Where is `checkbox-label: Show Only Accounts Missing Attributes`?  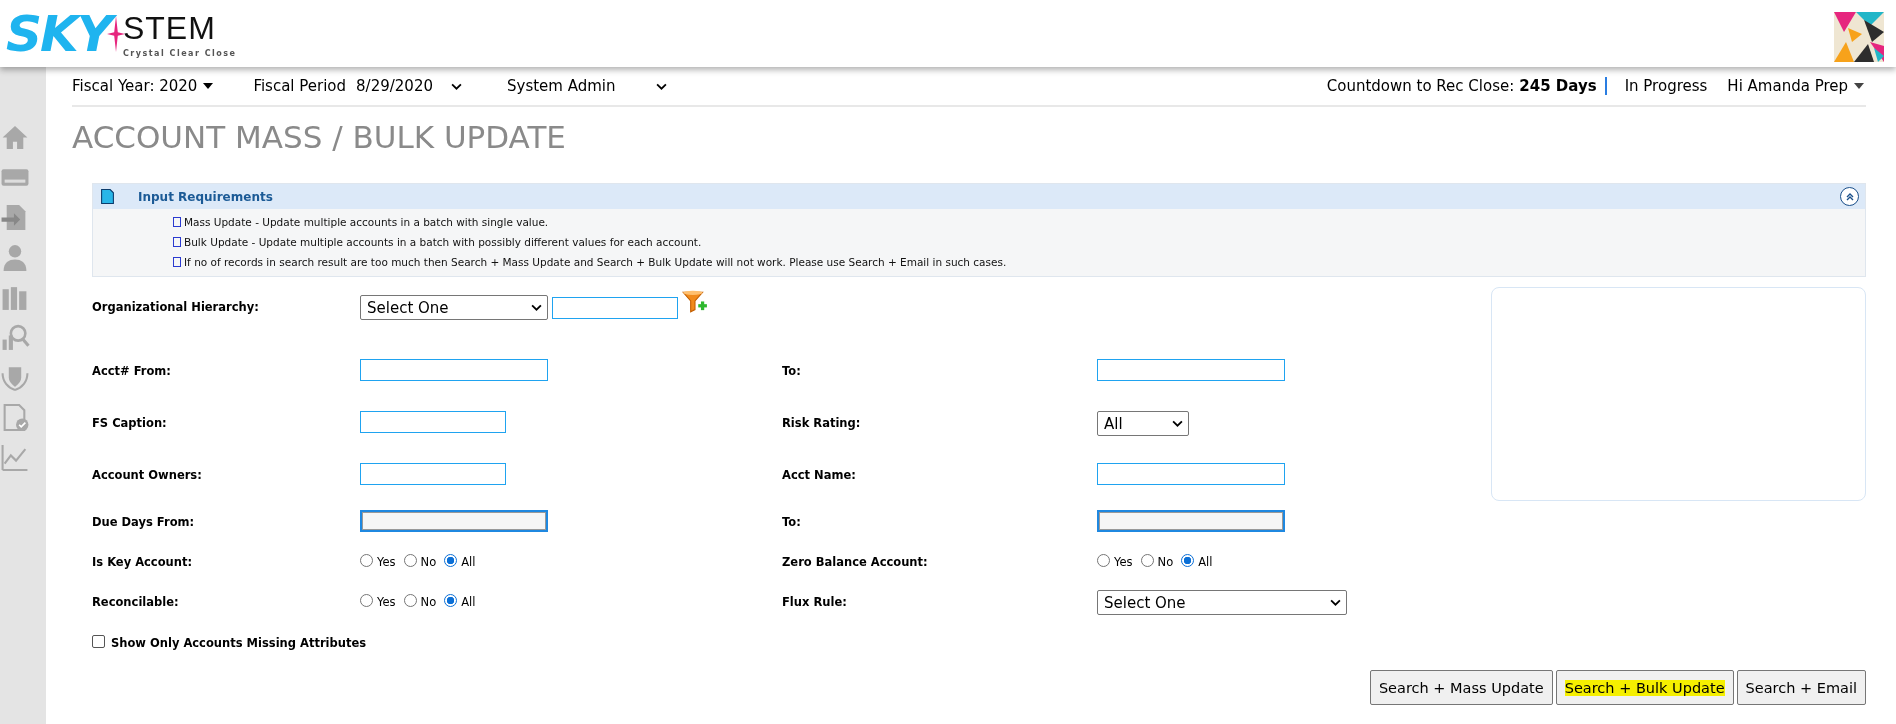
checkbox-label: Show Only Accounts Missing Attributes is located at coordinates (239, 643).